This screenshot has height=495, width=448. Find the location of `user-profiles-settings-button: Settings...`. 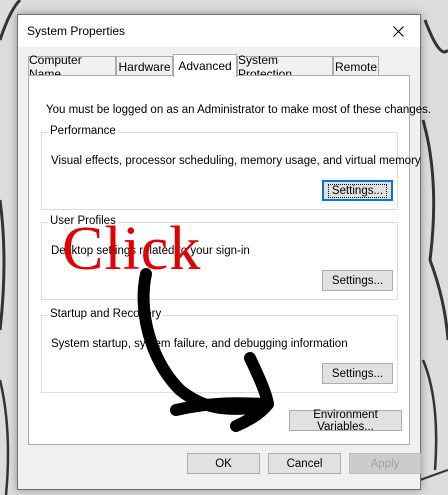

user-profiles-settings-button: Settings... is located at coordinates (357, 280).